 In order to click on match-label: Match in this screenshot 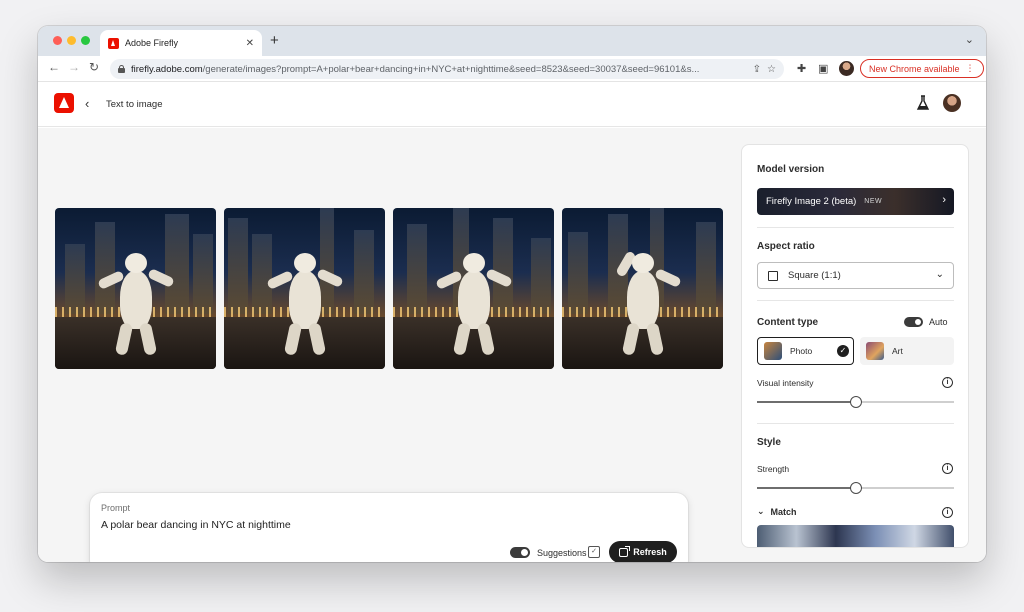, I will do `click(784, 512)`.